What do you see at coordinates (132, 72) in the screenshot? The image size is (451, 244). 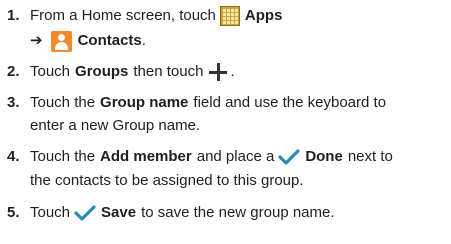 I see `step-2-line-1: Touch Groups then touch .` at bounding box center [132, 72].